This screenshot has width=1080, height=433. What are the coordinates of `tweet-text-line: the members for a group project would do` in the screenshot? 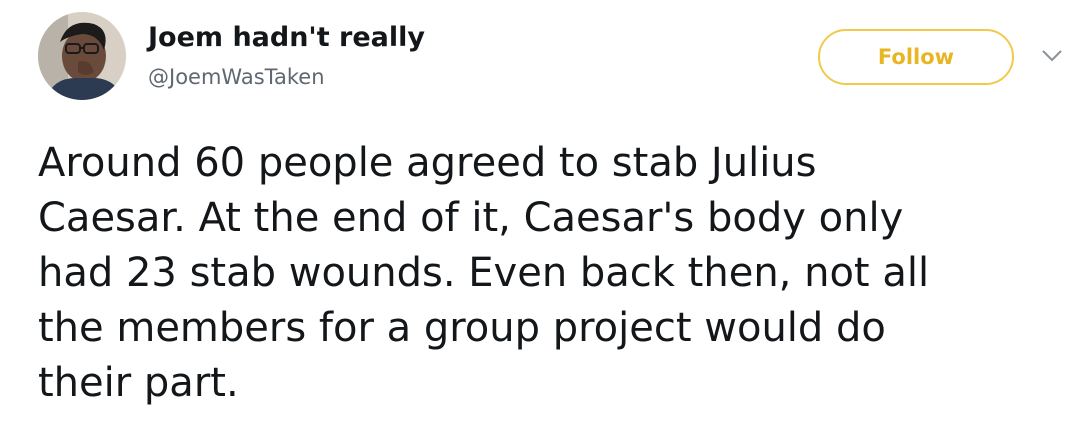 It's located at (462, 328).